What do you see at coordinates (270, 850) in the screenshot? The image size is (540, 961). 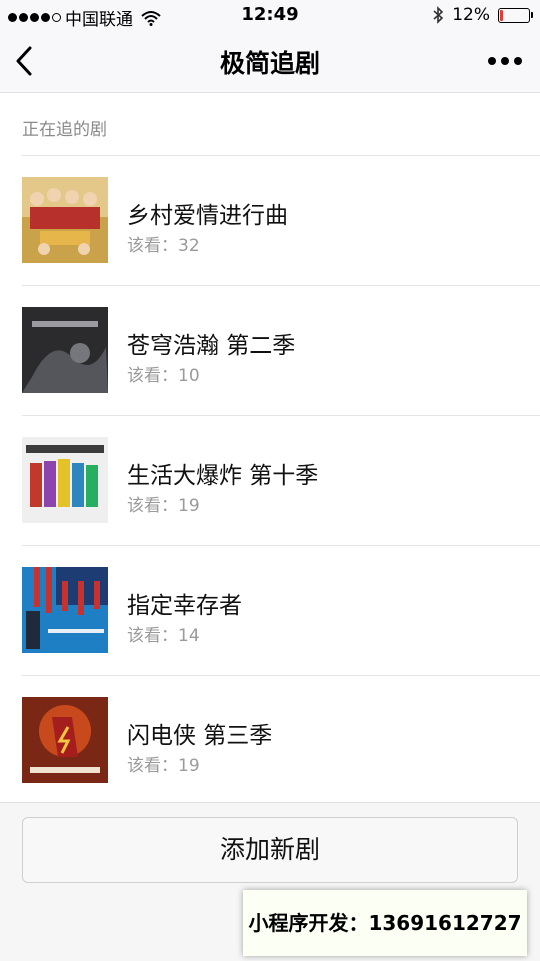 I see `add-show-button: 添加新剧` at bounding box center [270, 850].